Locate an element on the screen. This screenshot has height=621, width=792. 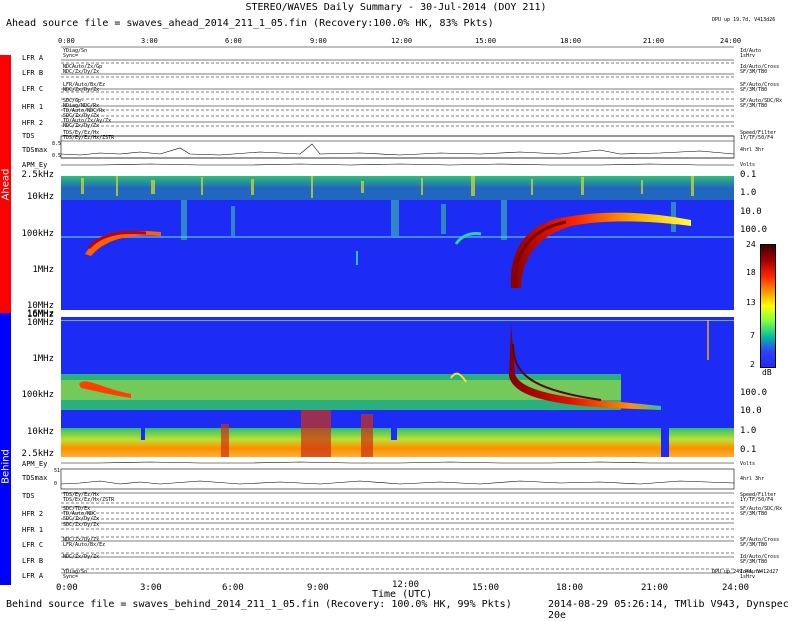
tds-axis-bottom: 0.5 is located at coordinates (57, 156).